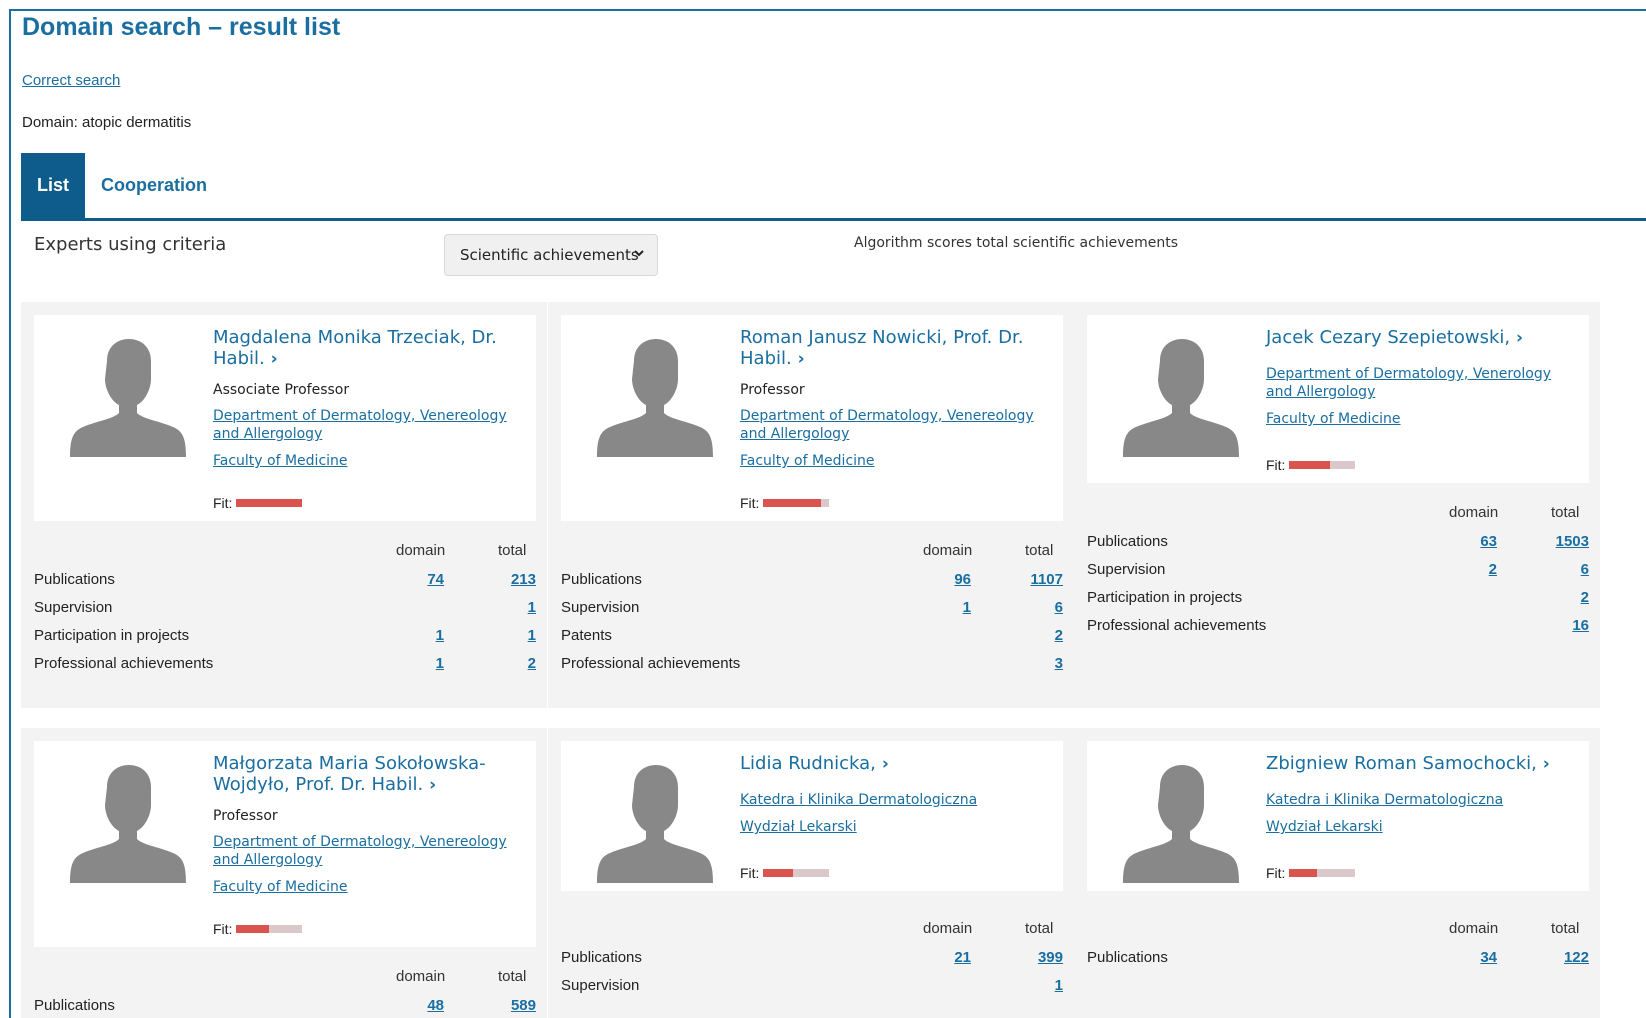 This screenshot has width=1646, height=1018. I want to click on expert-position: Associate Professor, so click(281, 390).